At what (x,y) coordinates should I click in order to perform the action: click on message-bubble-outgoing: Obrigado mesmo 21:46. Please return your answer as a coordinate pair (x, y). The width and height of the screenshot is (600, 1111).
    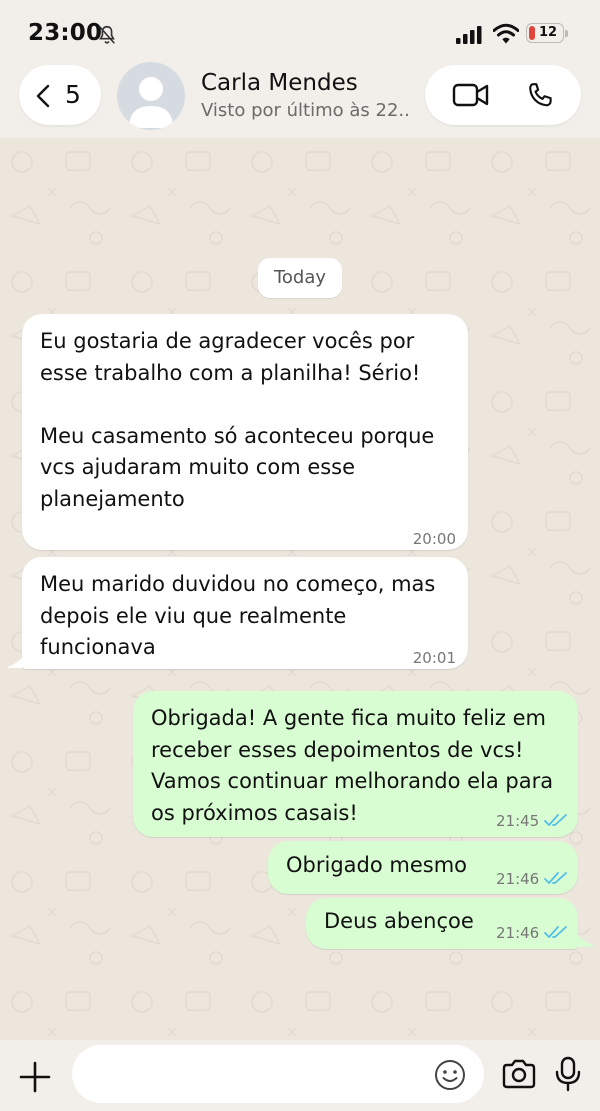
    Looking at the image, I should click on (423, 867).